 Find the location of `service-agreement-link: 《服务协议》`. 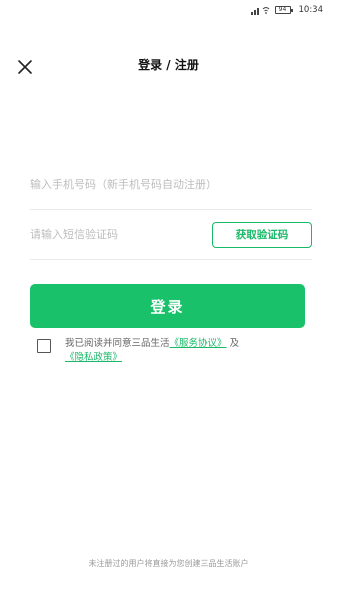

service-agreement-link: 《服务协议》 is located at coordinates (198, 343).